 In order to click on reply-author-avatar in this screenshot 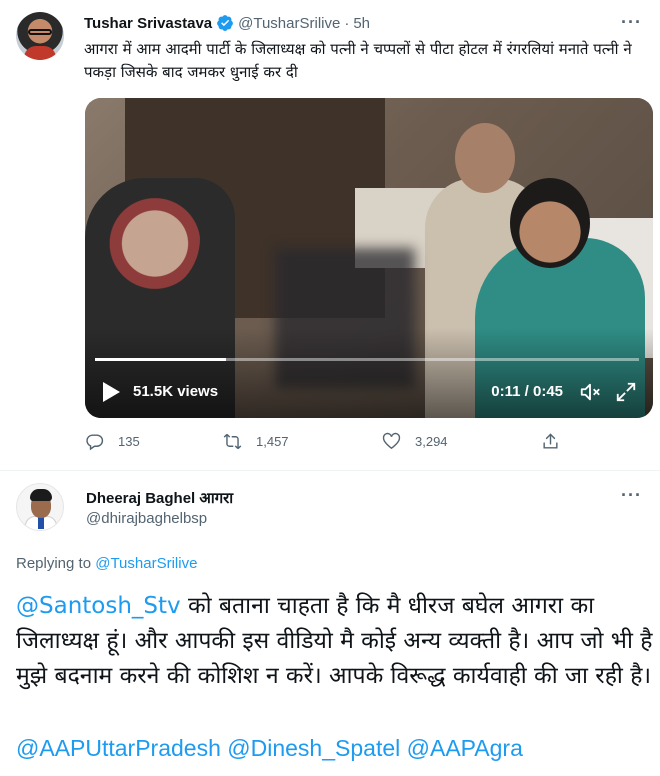, I will do `click(40, 507)`.